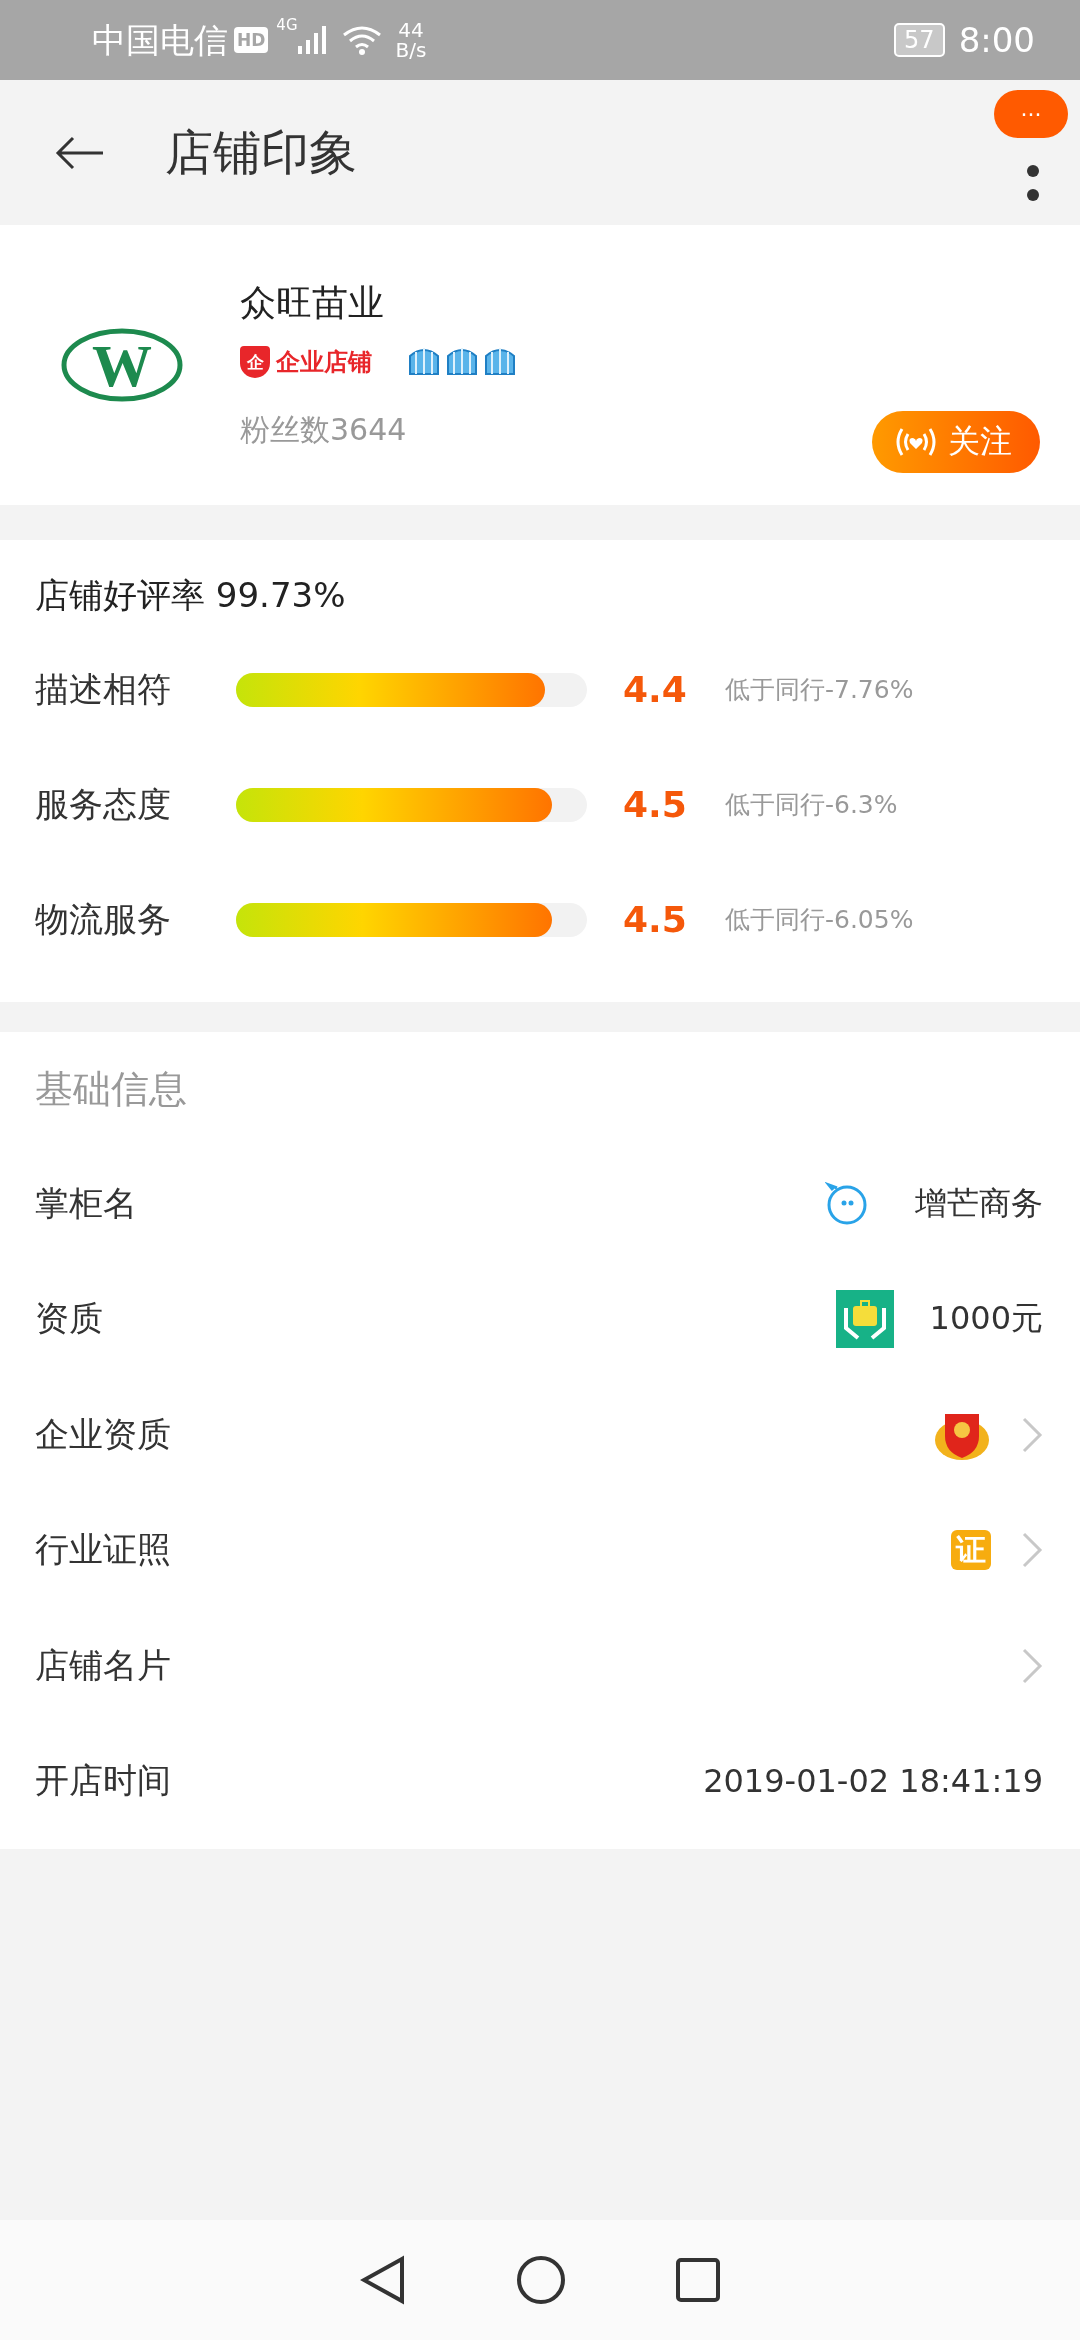 This screenshot has height=2340, width=1080. Describe the element at coordinates (80, 152) in the screenshot. I see `back-icon` at that location.